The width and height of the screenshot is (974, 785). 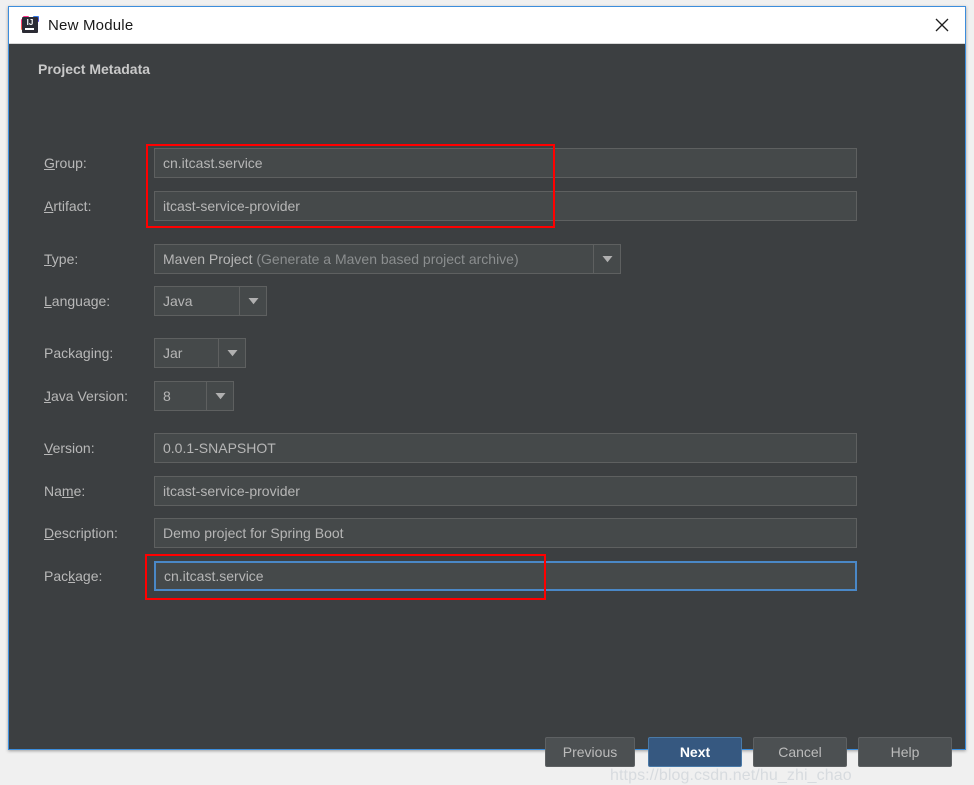 What do you see at coordinates (73, 576) in the screenshot?
I see `label-package: Package:` at bounding box center [73, 576].